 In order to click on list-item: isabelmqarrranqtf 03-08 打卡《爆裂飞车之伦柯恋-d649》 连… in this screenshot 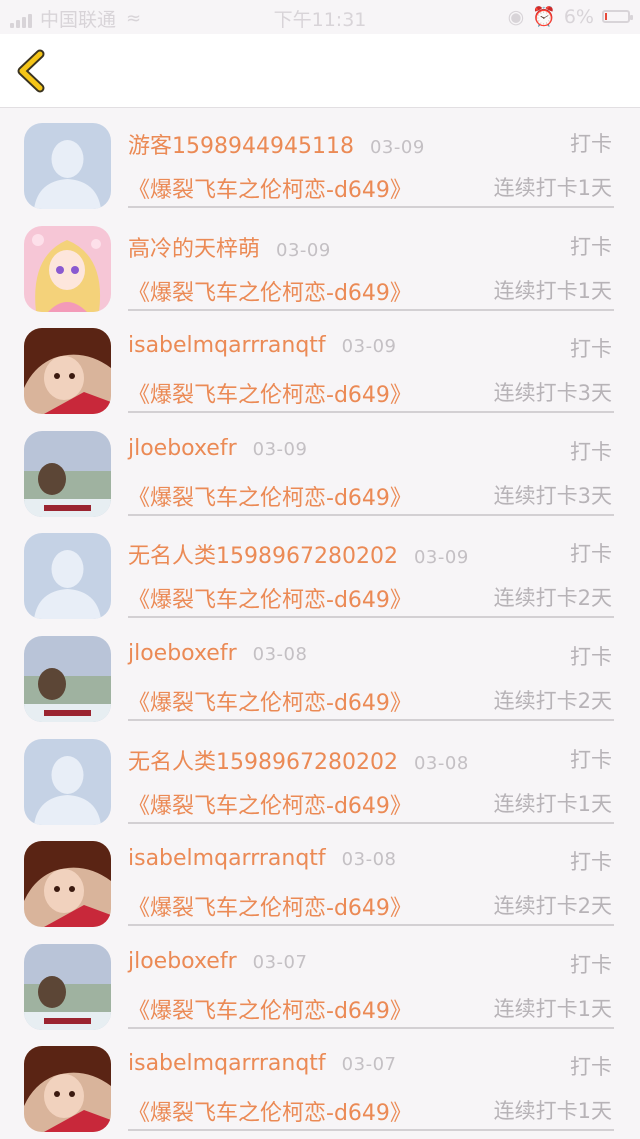, I will do `click(320, 879)`.